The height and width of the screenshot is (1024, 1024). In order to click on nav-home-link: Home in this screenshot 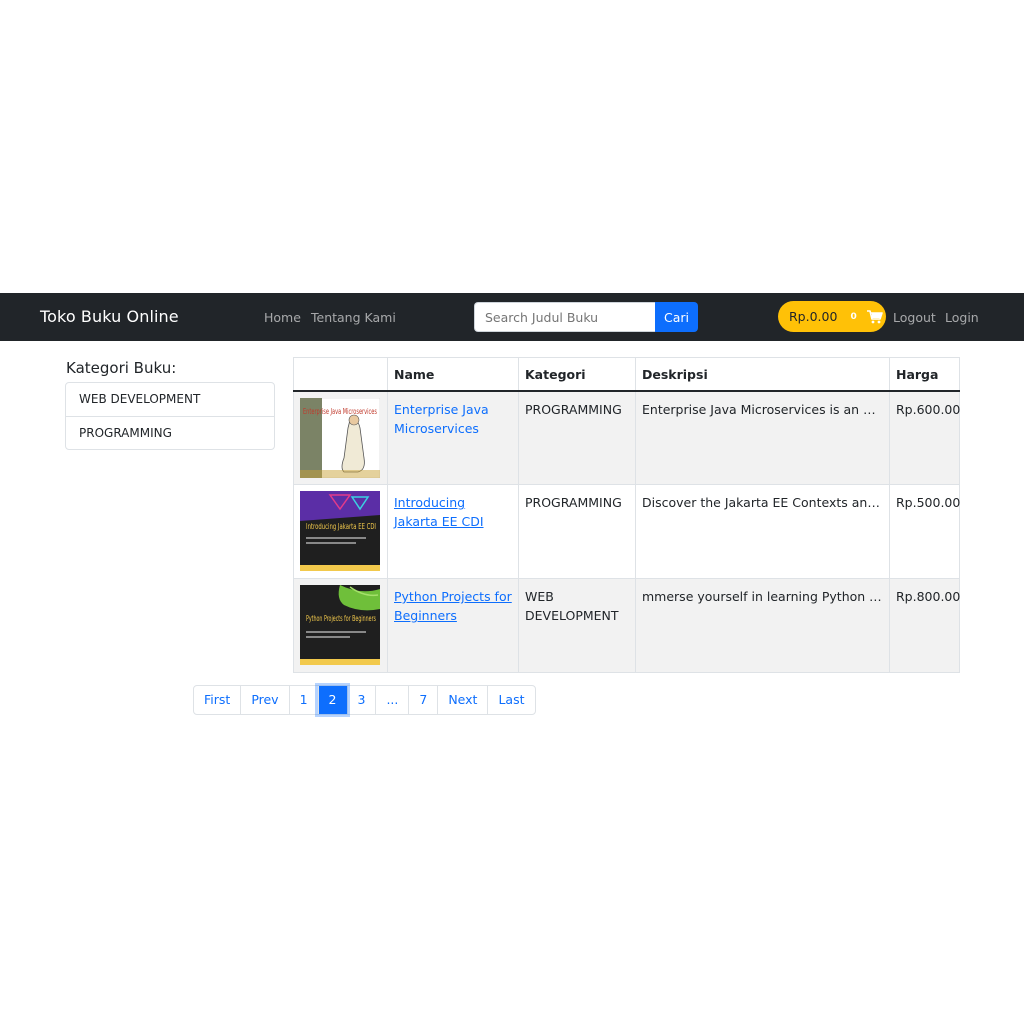, I will do `click(282, 317)`.